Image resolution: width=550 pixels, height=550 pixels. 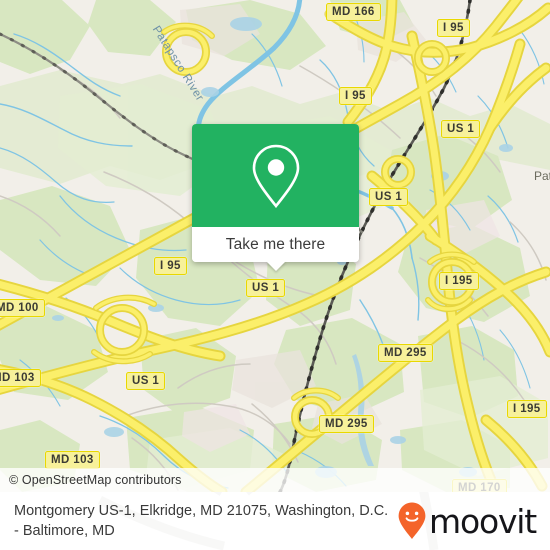 I want to click on location-popup-card: Take me there, so click(x=275, y=197).